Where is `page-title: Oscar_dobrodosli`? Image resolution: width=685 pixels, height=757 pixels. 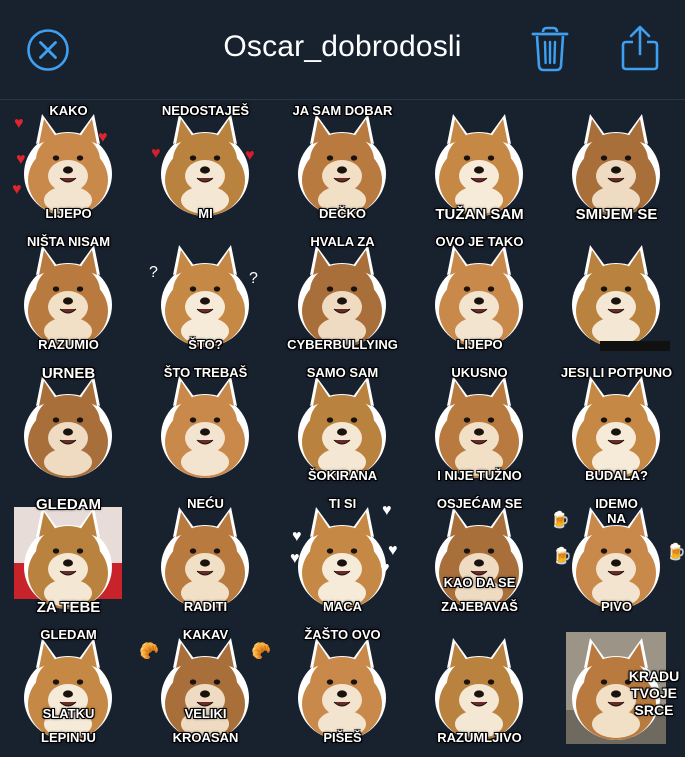
page-title: Oscar_dobrodosli is located at coordinates (342, 46).